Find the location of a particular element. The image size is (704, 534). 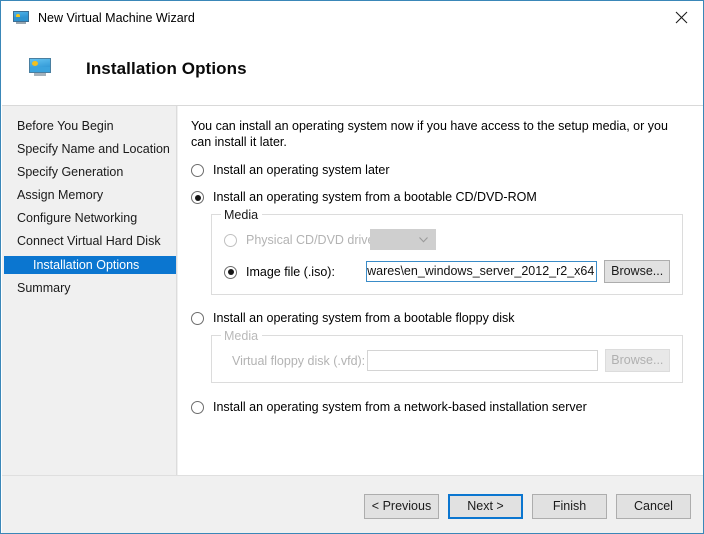

close-icon is located at coordinates (681, 17).